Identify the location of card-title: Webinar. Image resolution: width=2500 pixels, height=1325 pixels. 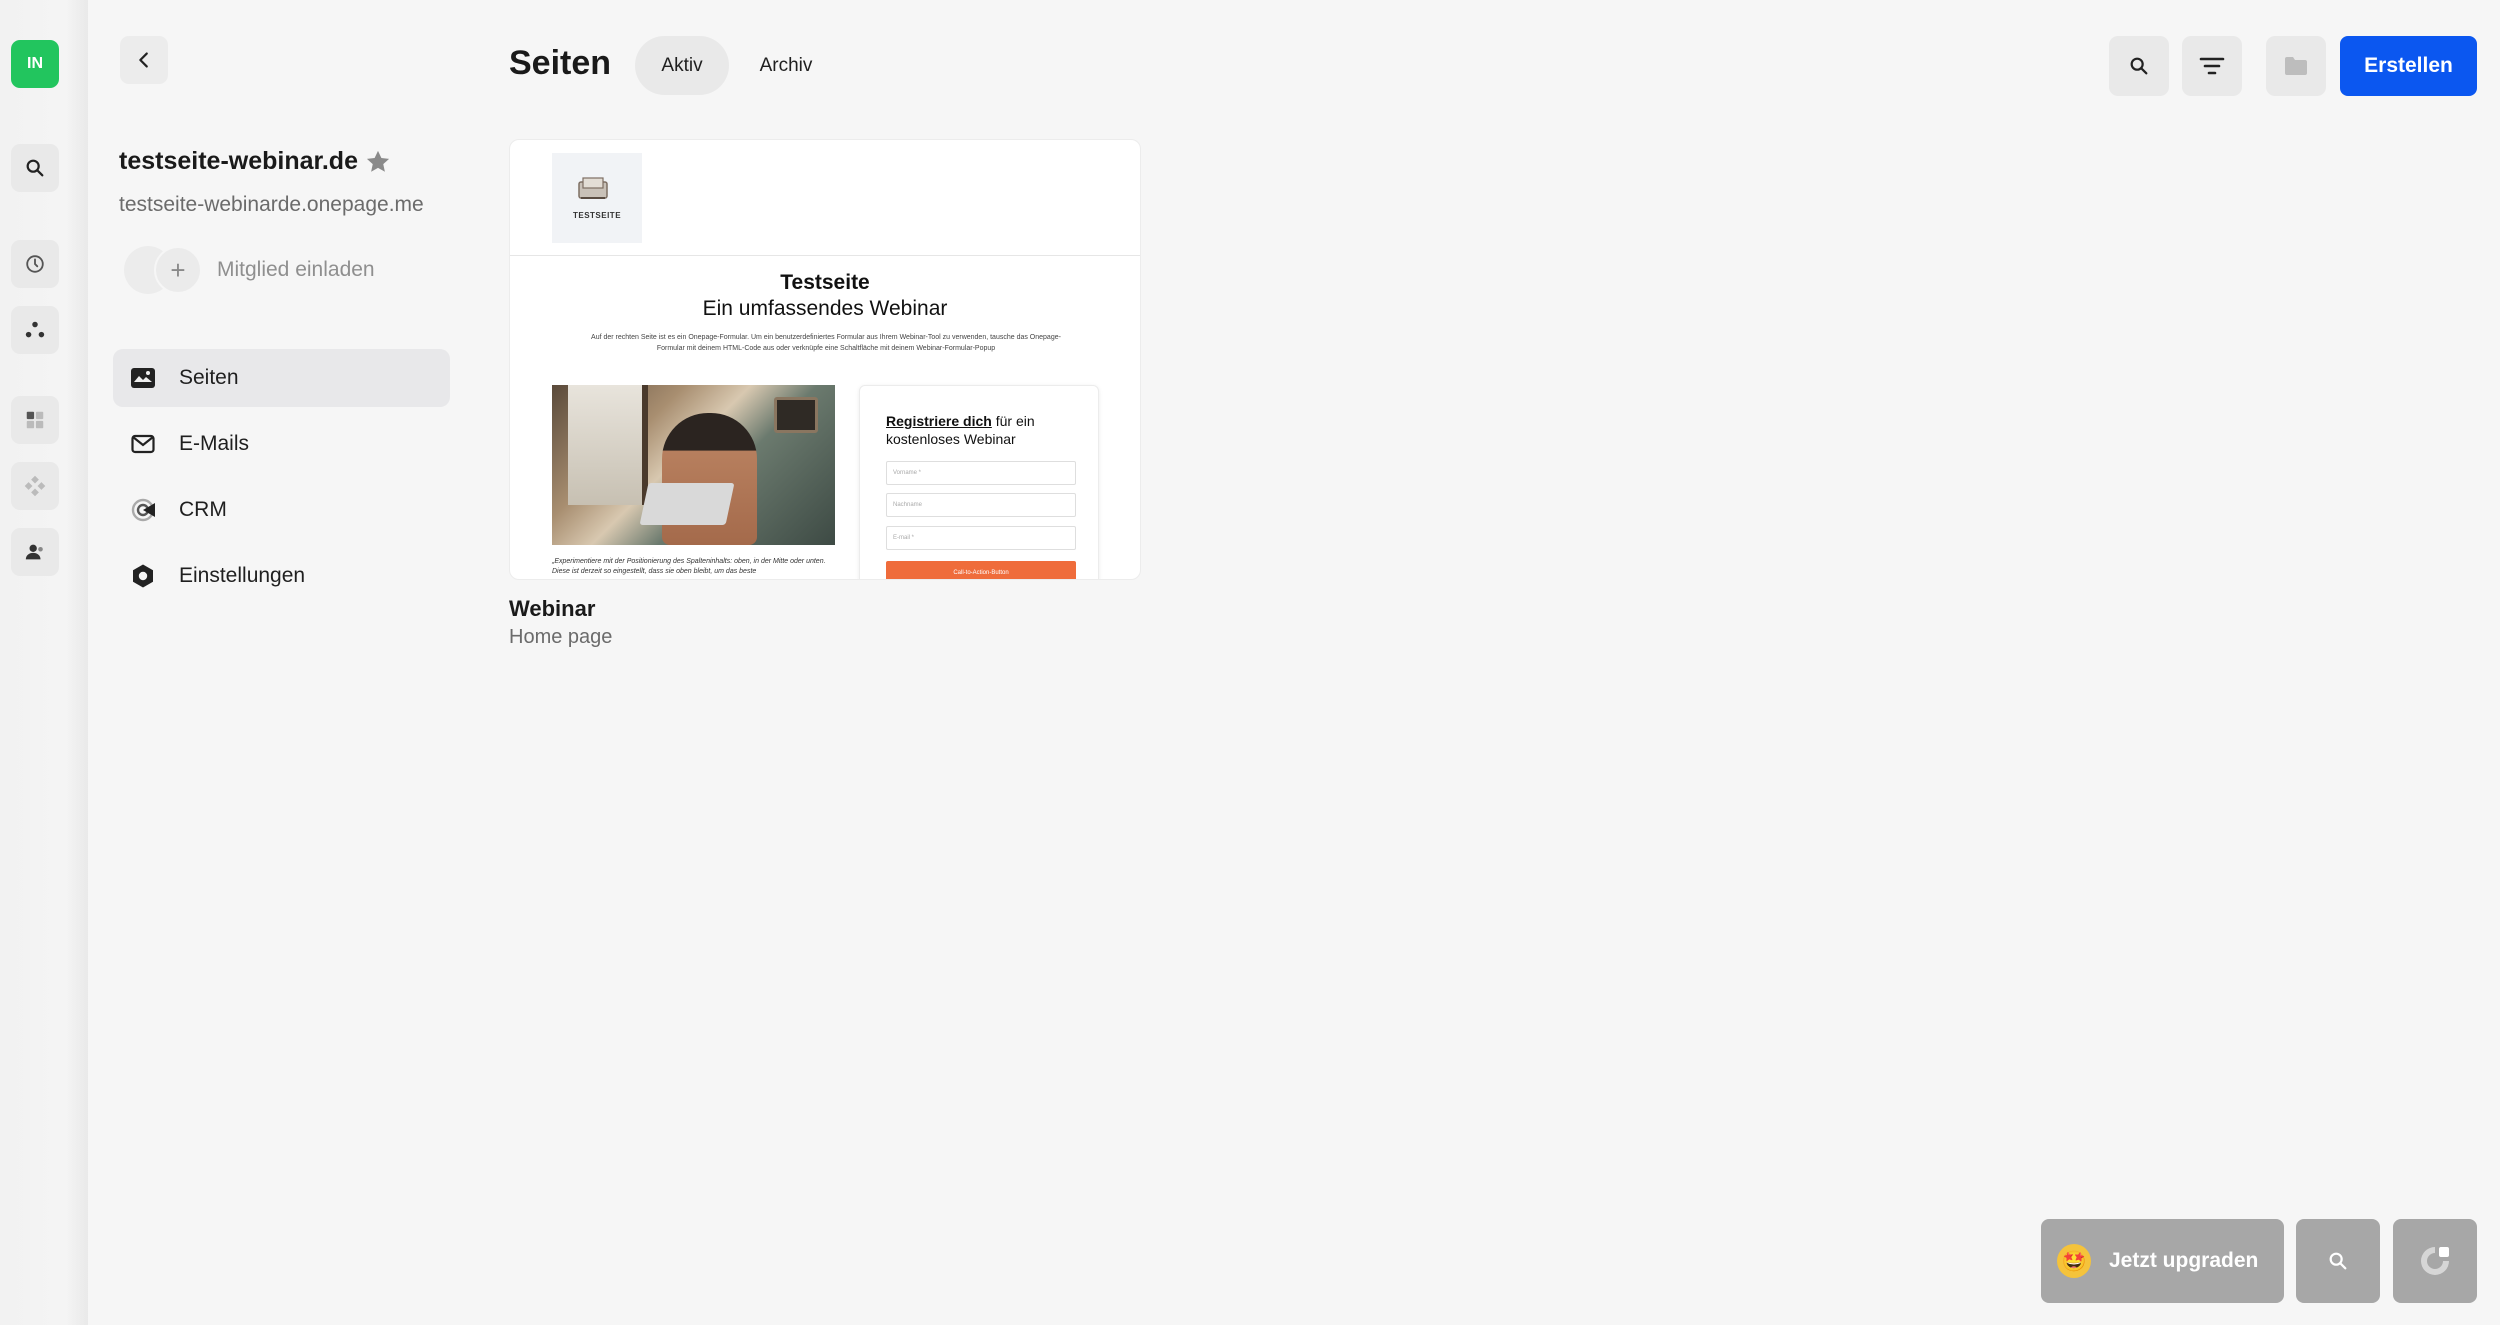
(552, 609).